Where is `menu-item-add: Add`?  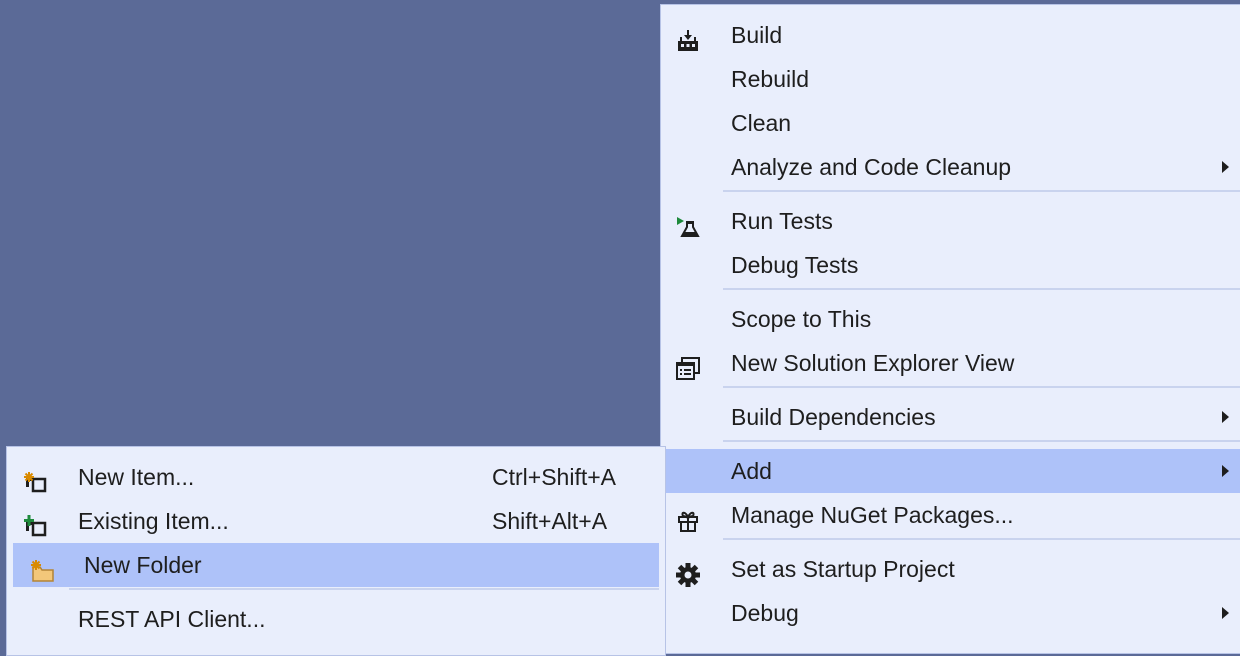 menu-item-add: Add is located at coordinates (950, 471).